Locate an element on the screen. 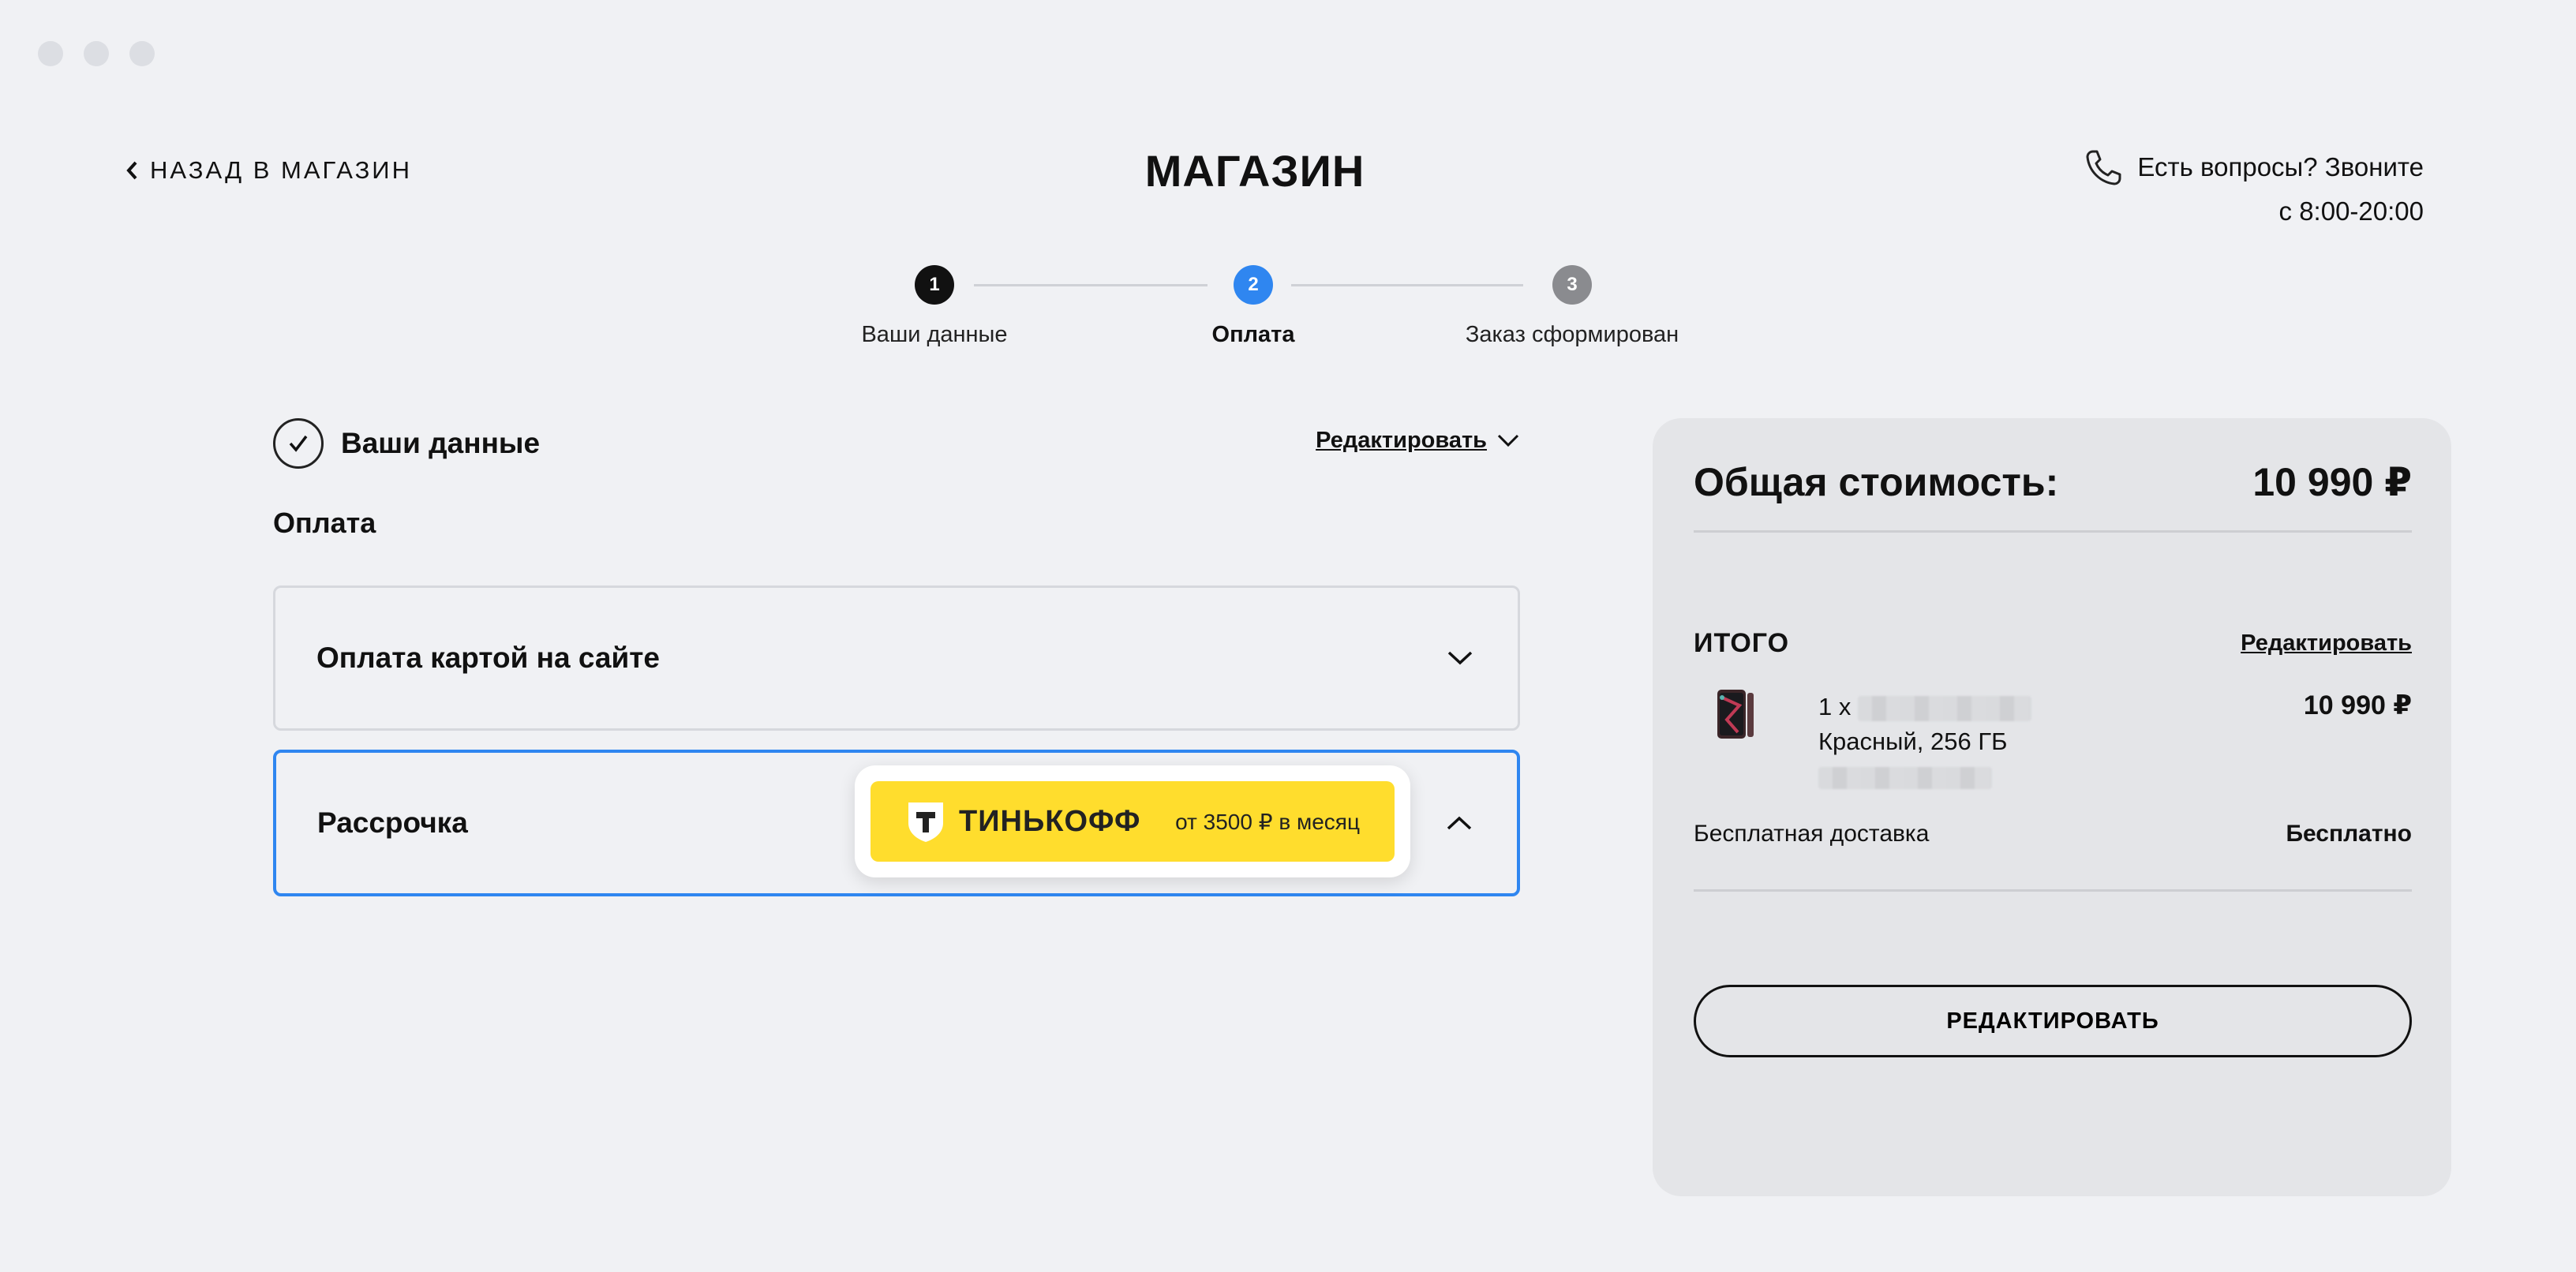 The height and width of the screenshot is (1272, 2576). tinkoff-badge-inner: ТИНЬКОФФ от 3500 ₽ в месяц is located at coordinates (1133, 822).